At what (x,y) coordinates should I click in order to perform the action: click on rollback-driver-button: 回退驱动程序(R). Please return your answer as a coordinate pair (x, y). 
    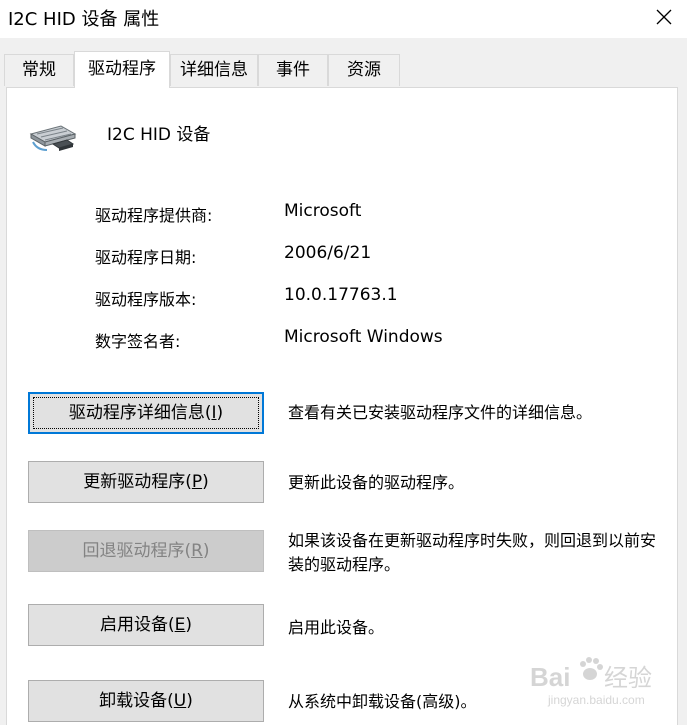
    Looking at the image, I should click on (146, 551).